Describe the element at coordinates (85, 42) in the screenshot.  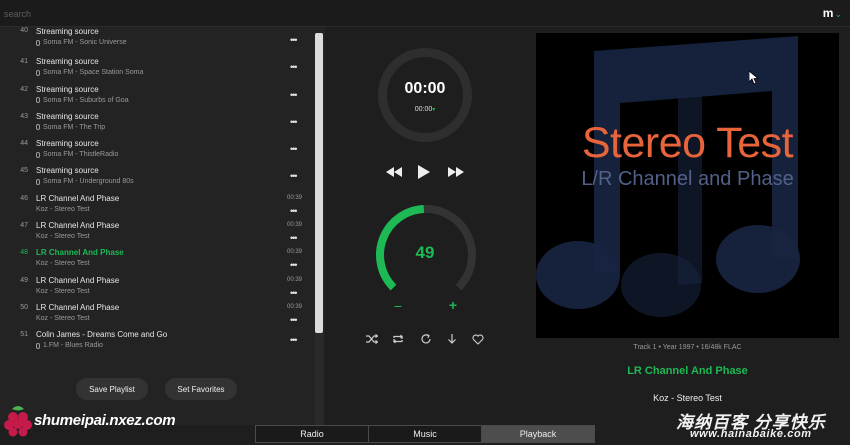
I see `track-source-text: Soma FM - Sonic Universe` at that location.